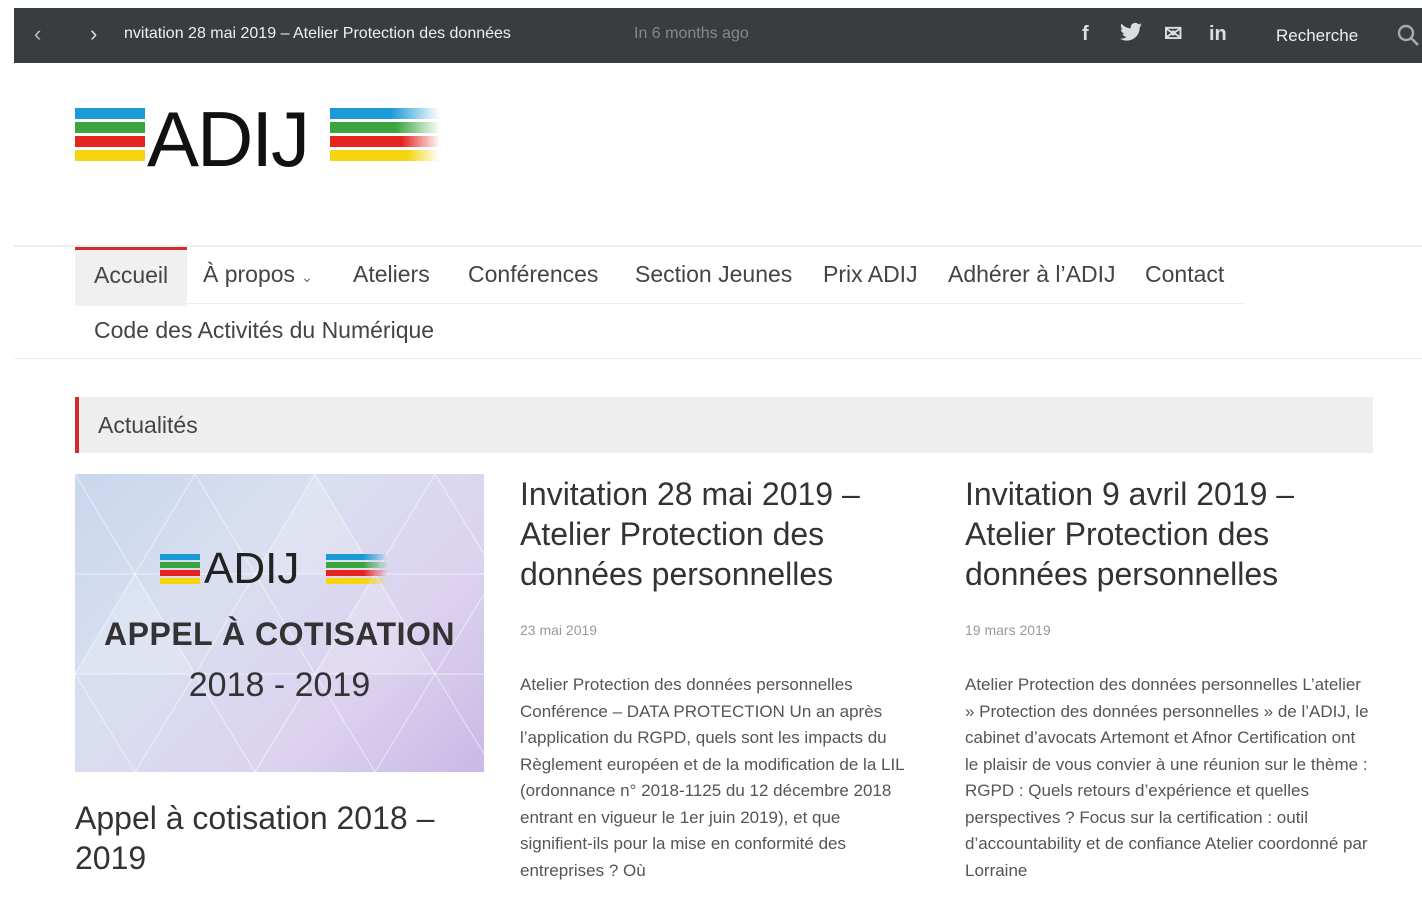  I want to click on nav-item-contact: Contact, so click(1184, 275).